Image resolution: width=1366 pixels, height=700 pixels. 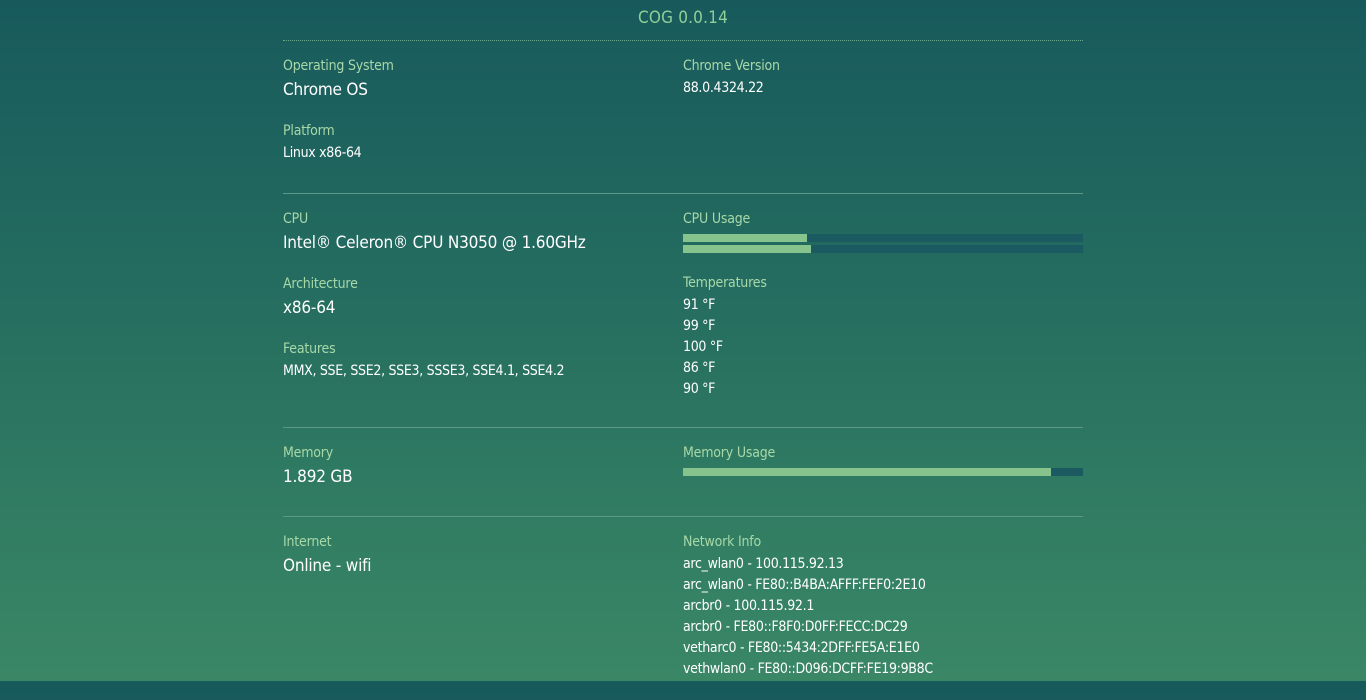 I want to click on memory-usage-bar, so click(x=883, y=472).